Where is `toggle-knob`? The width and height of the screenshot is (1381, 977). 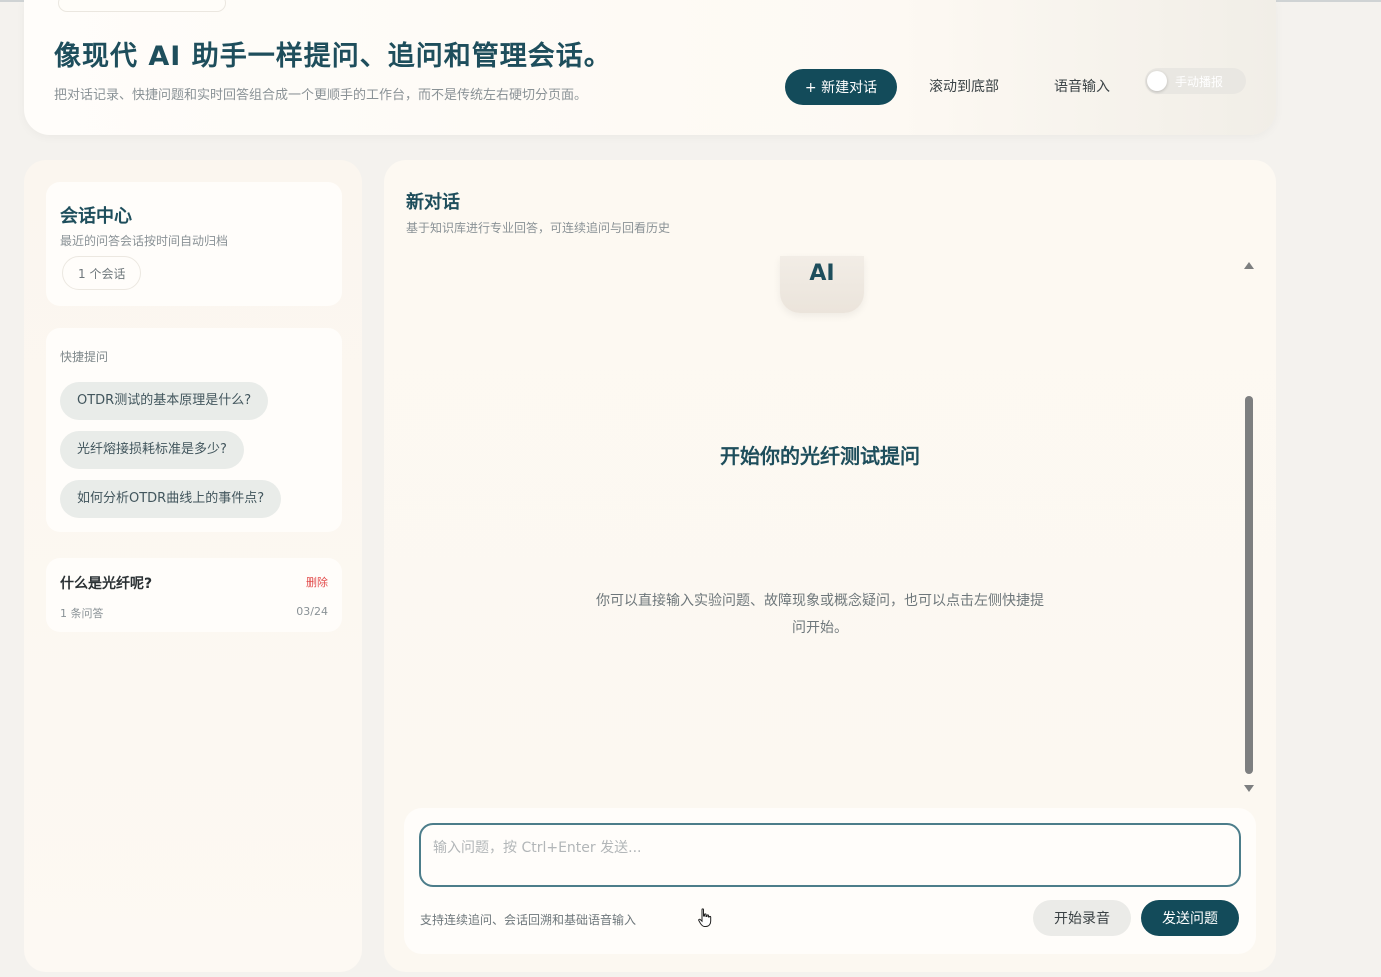 toggle-knob is located at coordinates (1157, 81).